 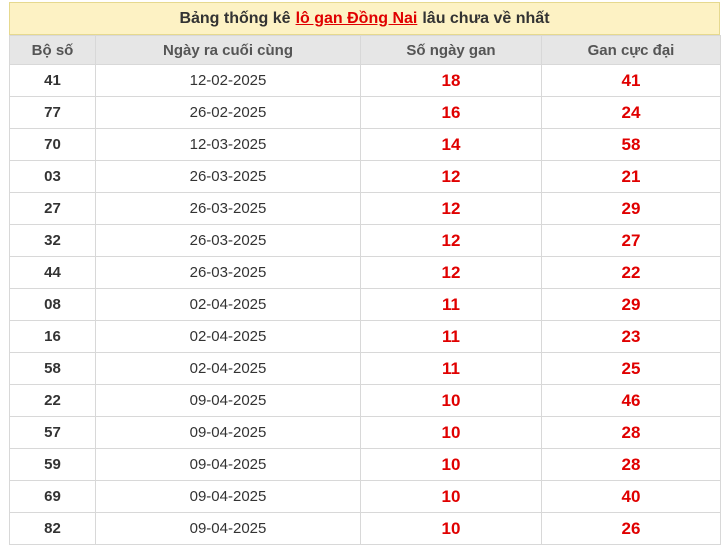 I want to click on cell-ngay-ra-cuoi-cung: 12-02-2025, so click(x=228, y=80).